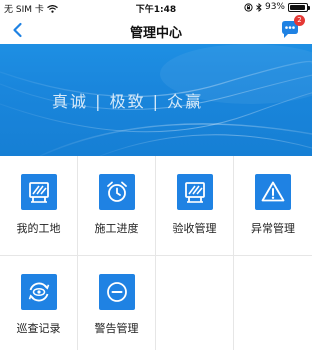 This screenshot has height=350, width=320. I want to click on tile-my-site, so click(39, 192).